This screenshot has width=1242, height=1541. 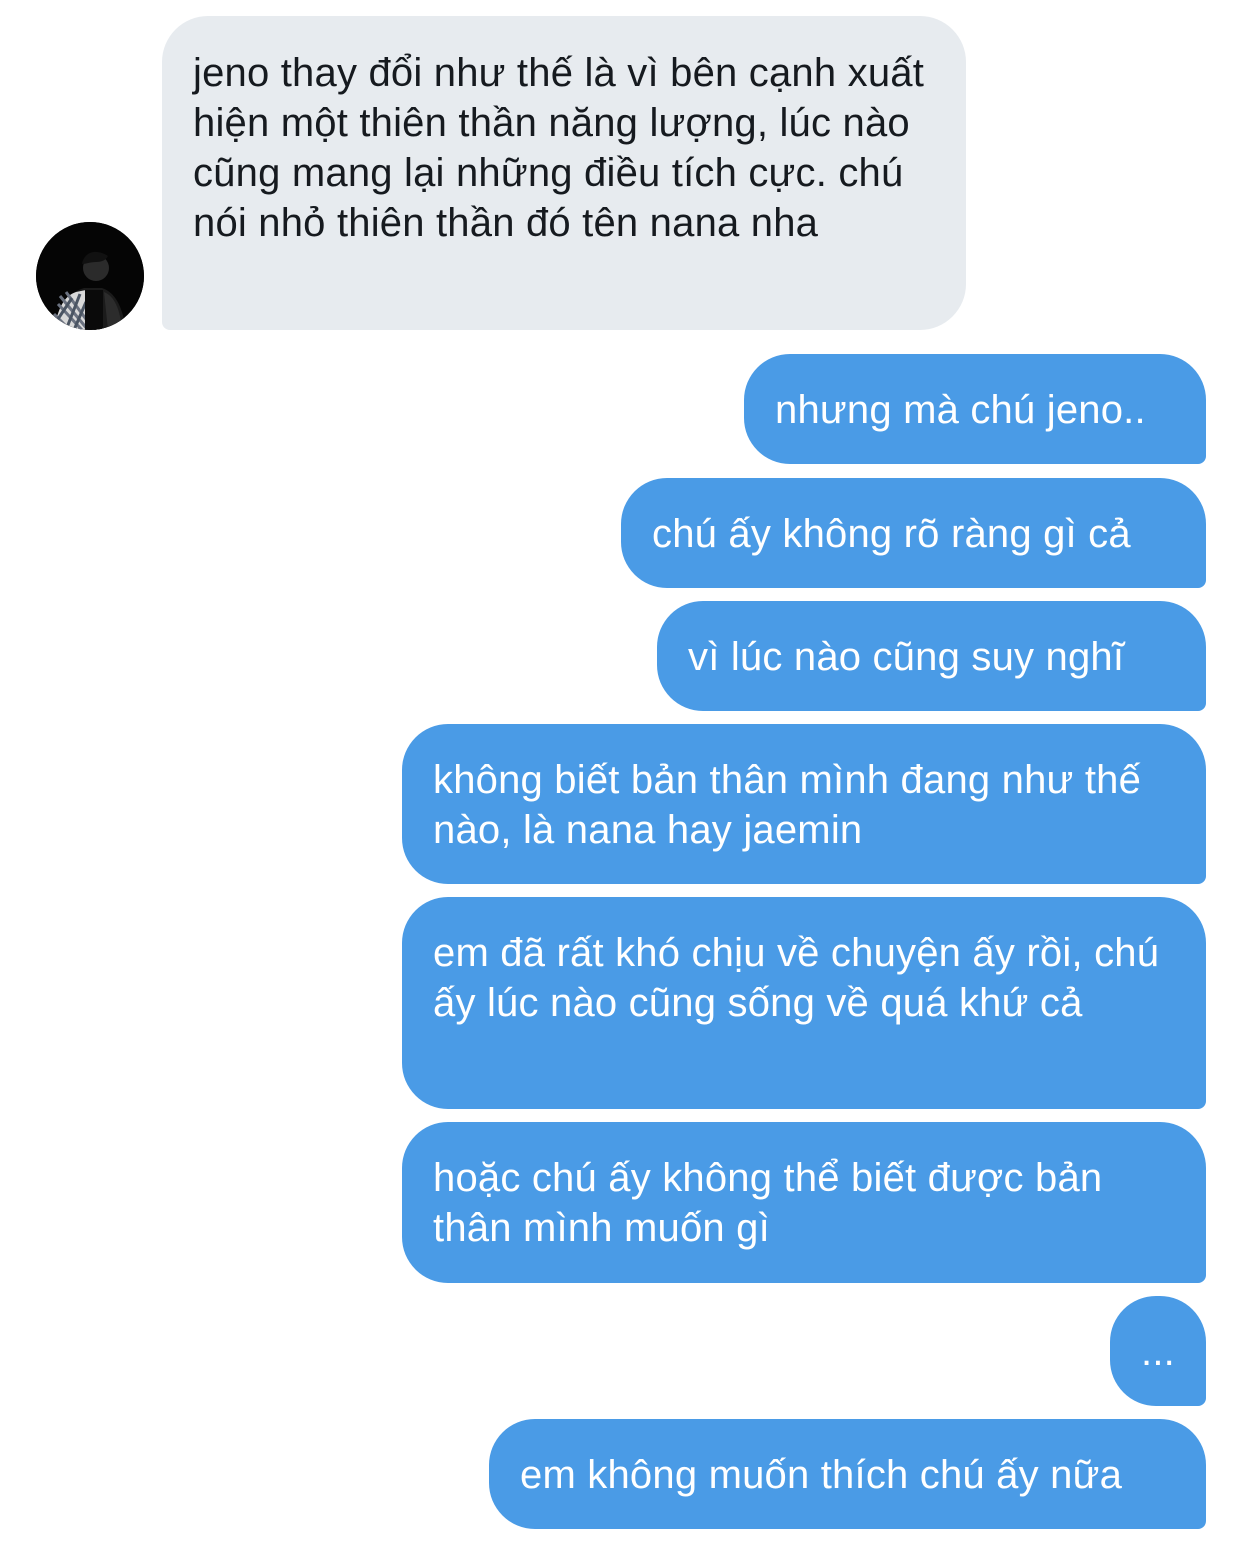 What do you see at coordinates (821, 1475) in the screenshot?
I see `message-text: em không muốn thích chú ấy nữa` at bounding box center [821, 1475].